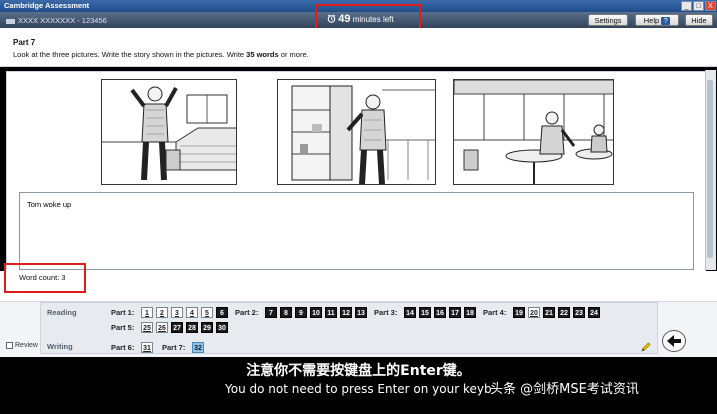  What do you see at coordinates (147, 327) in the screenshot?
I see `question-25-button: 25` at bounding box center [147, 327].